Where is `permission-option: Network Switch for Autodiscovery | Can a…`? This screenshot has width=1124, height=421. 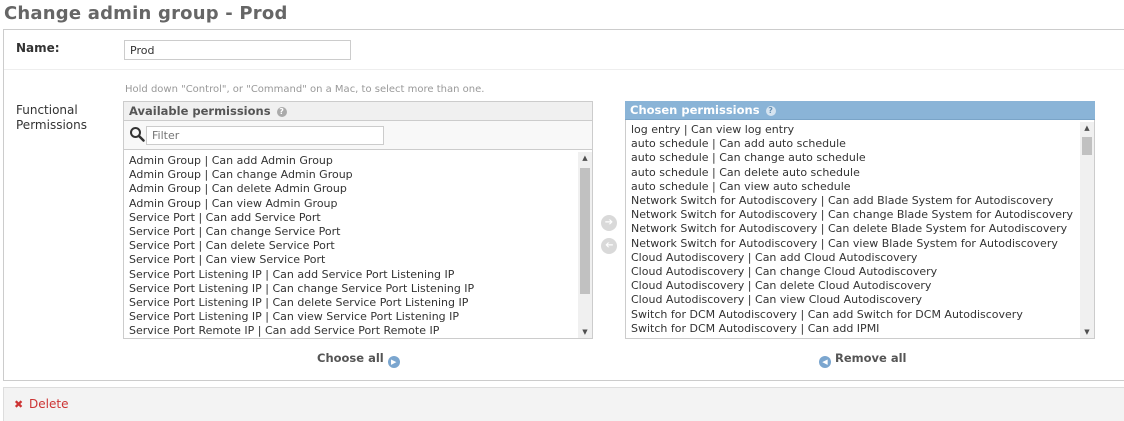 permission-option: Network Switch for Autodiscovery | Can a… is located at coordinates (853, 201).